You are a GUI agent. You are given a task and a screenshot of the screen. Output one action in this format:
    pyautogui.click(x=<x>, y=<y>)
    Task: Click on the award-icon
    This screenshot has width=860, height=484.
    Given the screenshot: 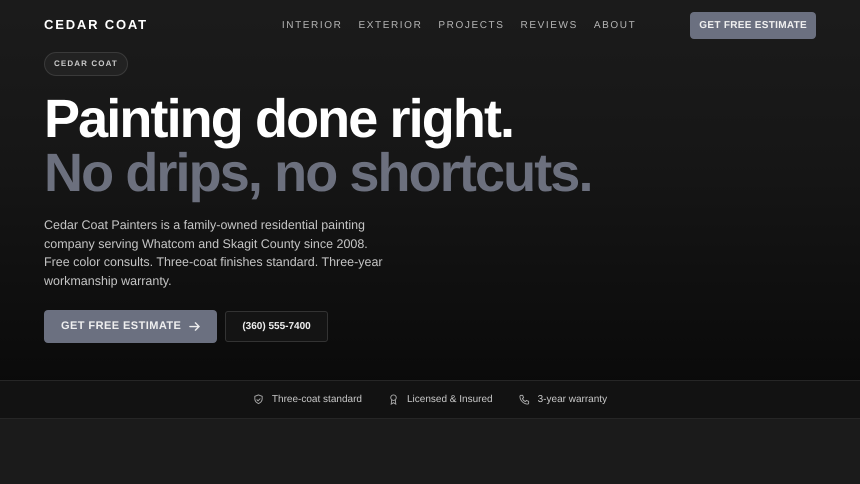 What is the action you would take?
    pyautogui.click(x=393, y=399)
    